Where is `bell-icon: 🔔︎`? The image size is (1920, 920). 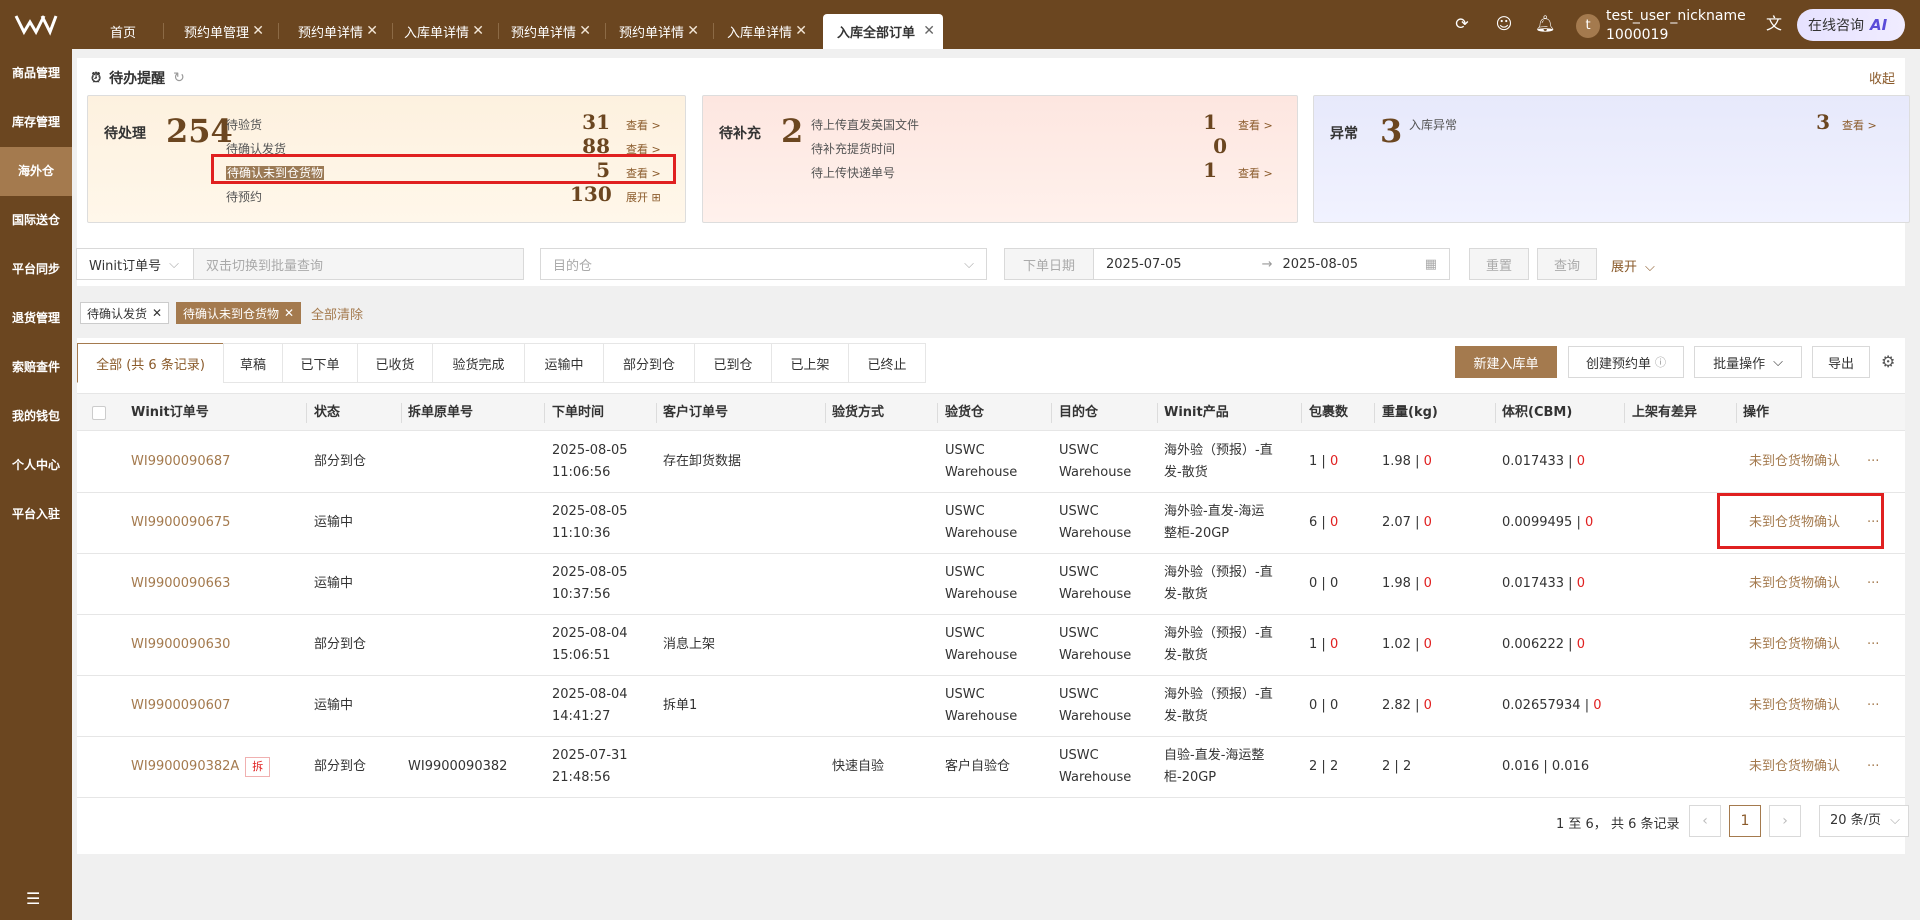
bell-icon: 🔔︎ is located at coordinates (1545, 24).